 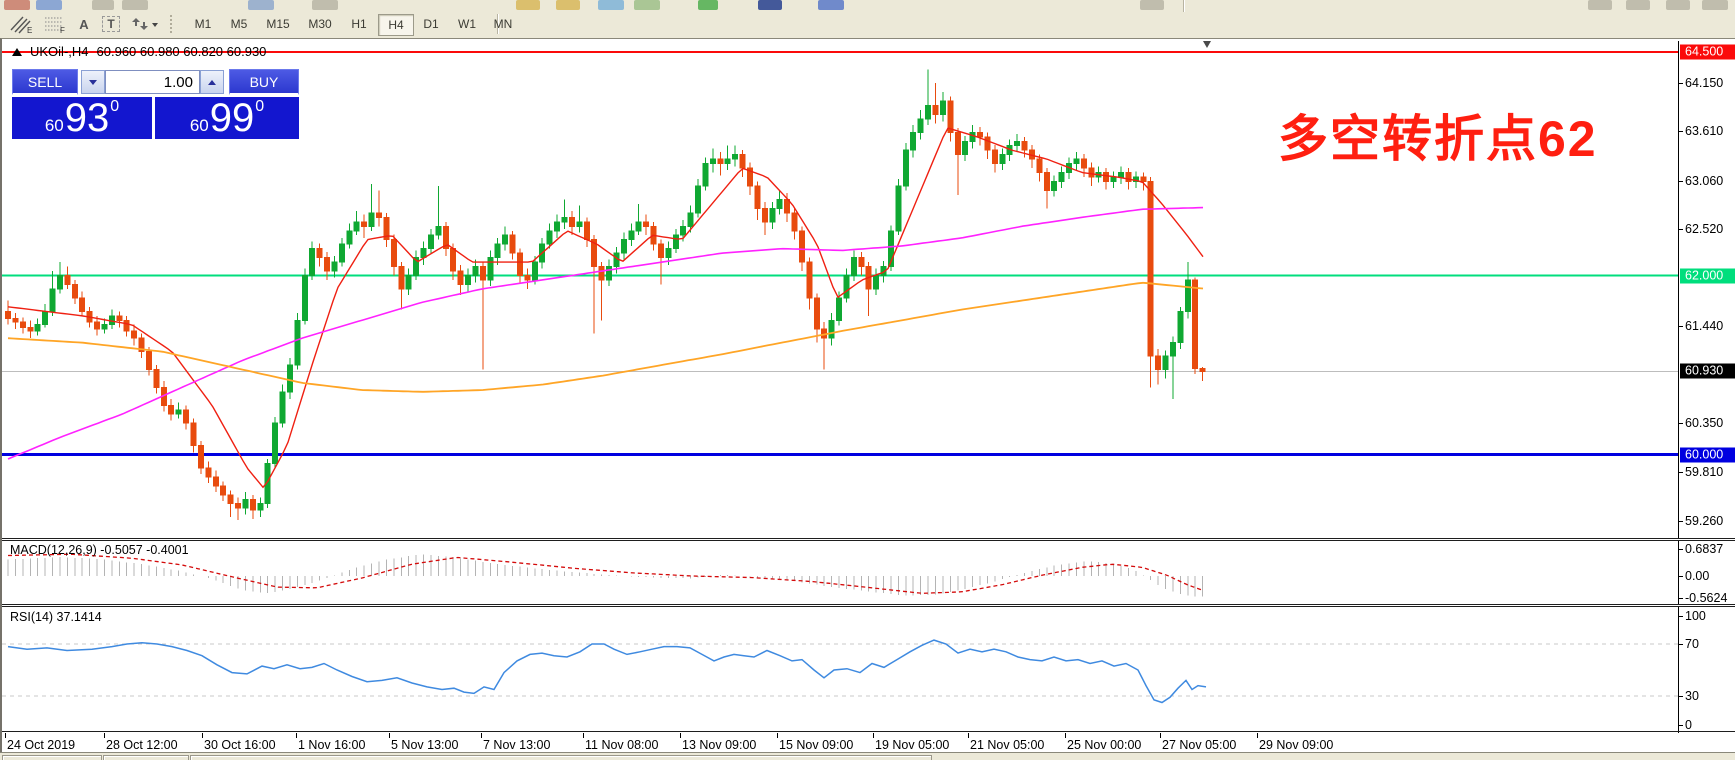 I want to click on time-tick-label: 28 Oct 12:00, so click(x=142, y=745).